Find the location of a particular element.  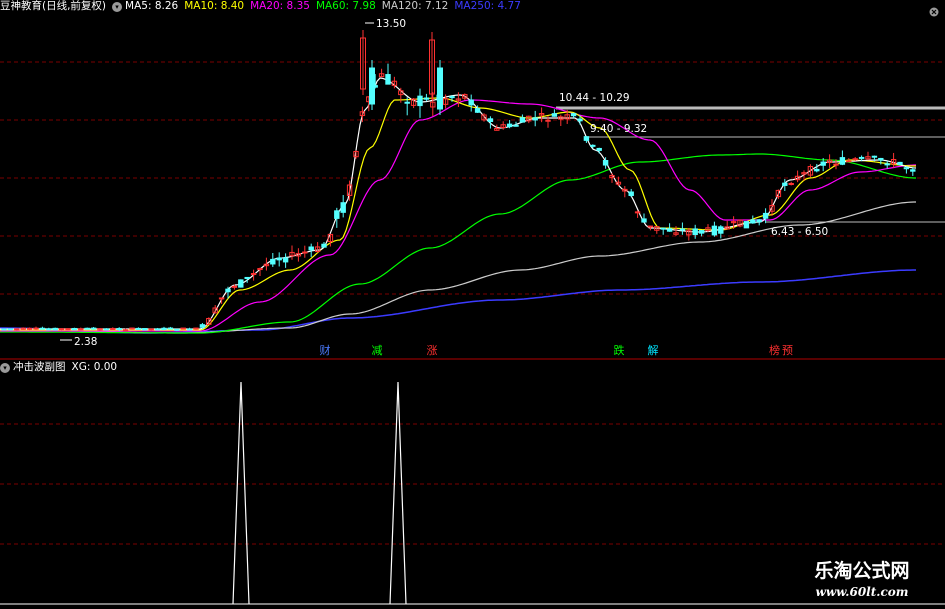

sub-chart-title: 冲击波副图 is located at coordinates (39, 367).